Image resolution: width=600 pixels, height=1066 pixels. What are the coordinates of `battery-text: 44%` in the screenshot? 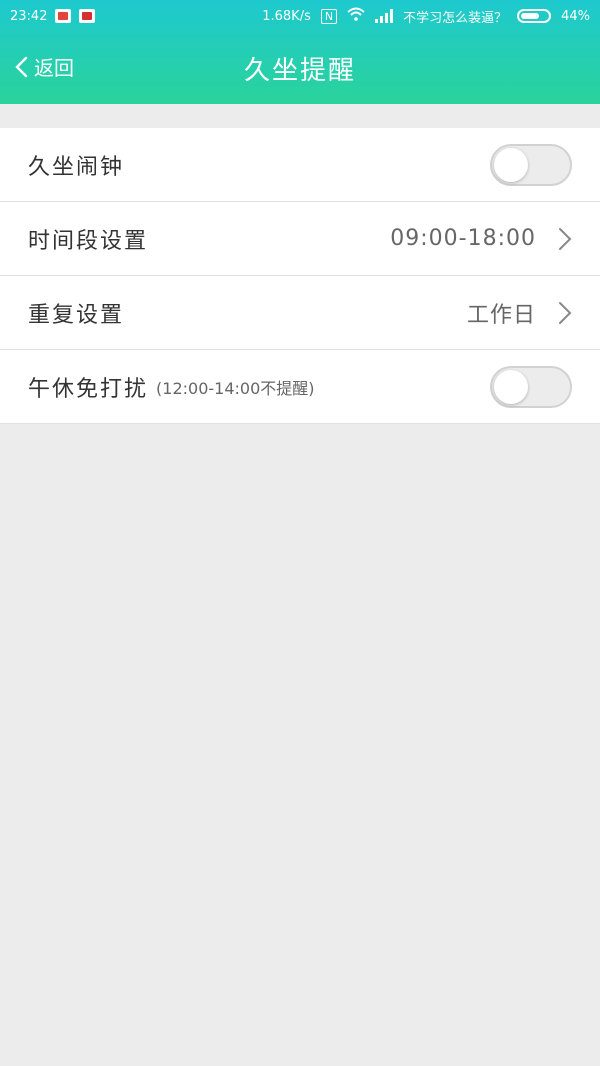 It's located at (575, 16).